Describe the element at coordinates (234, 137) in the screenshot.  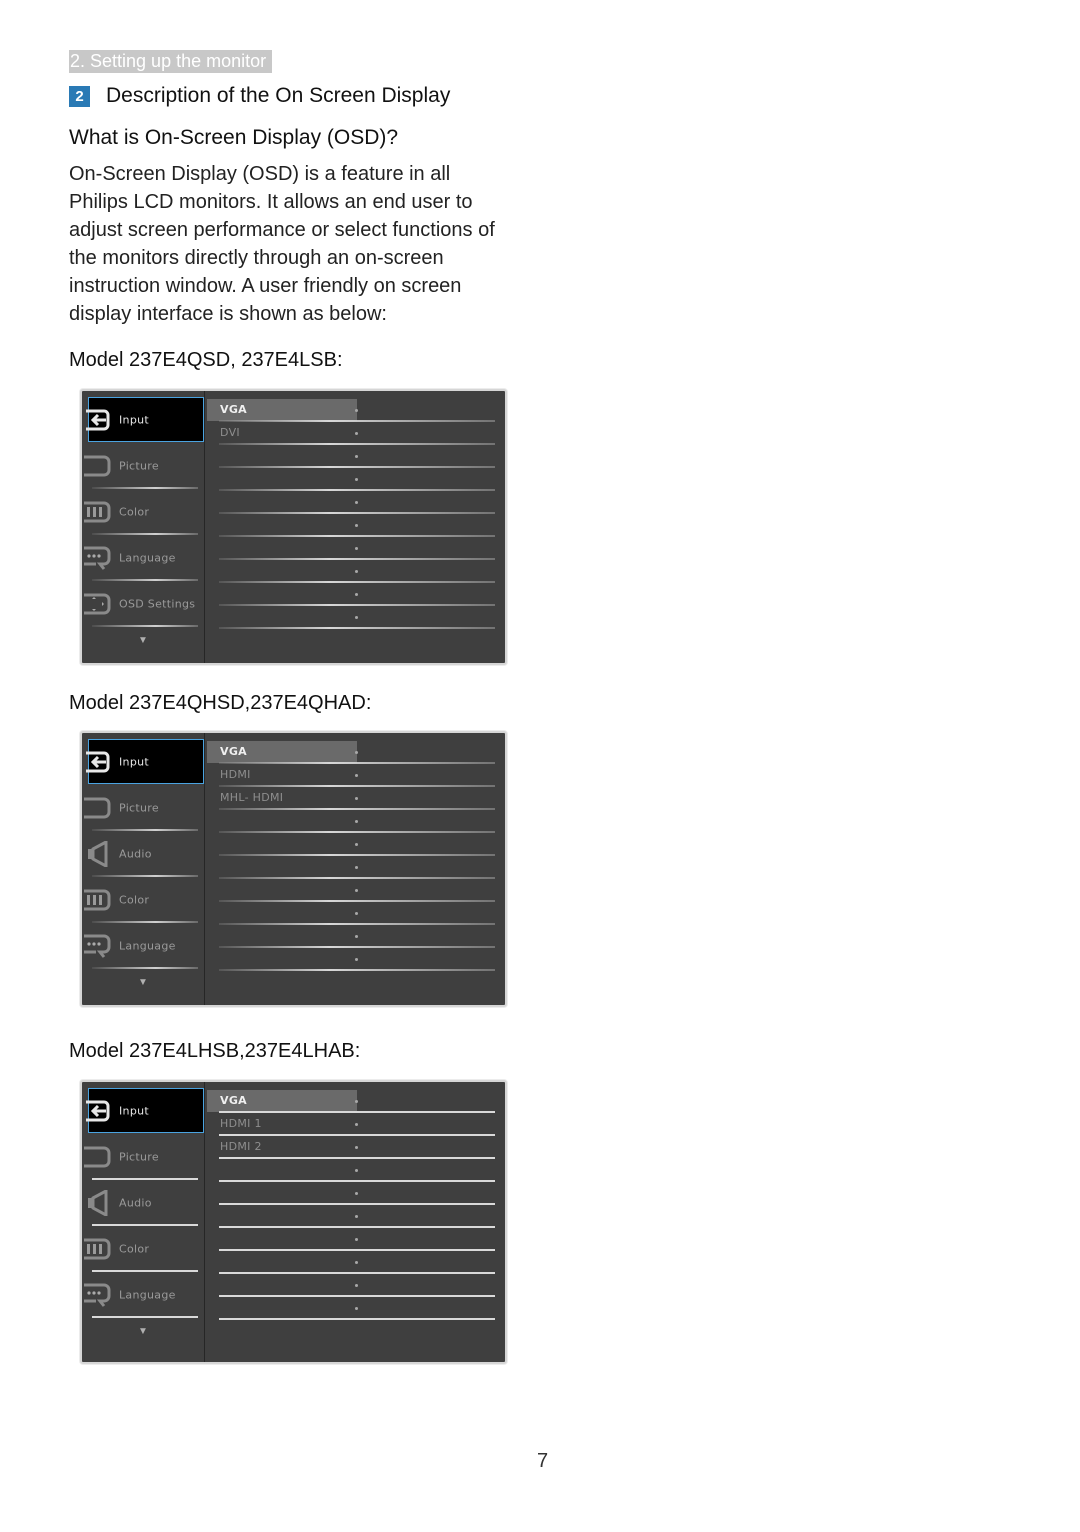
I see `subheading: What is On-Screen Display (OSD)?` at that location.